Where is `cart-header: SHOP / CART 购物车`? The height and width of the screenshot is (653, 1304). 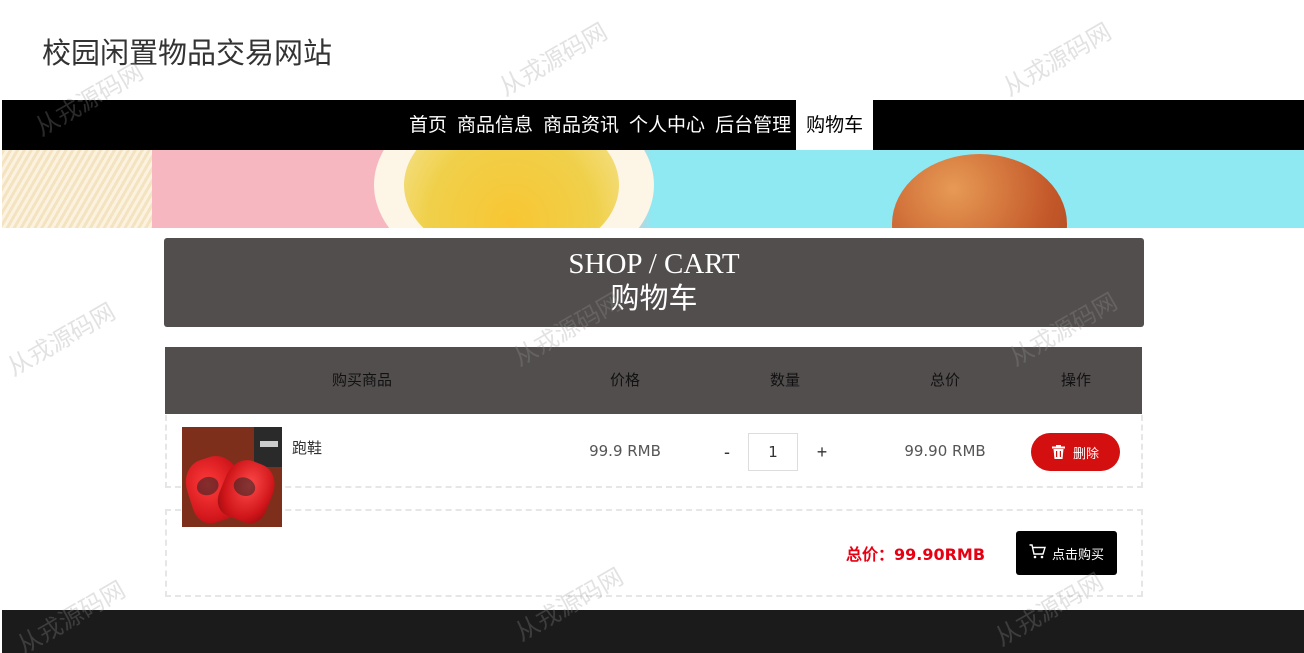
cart-header: SHOP / CART 购物车 is located at coordinates (654, 282).